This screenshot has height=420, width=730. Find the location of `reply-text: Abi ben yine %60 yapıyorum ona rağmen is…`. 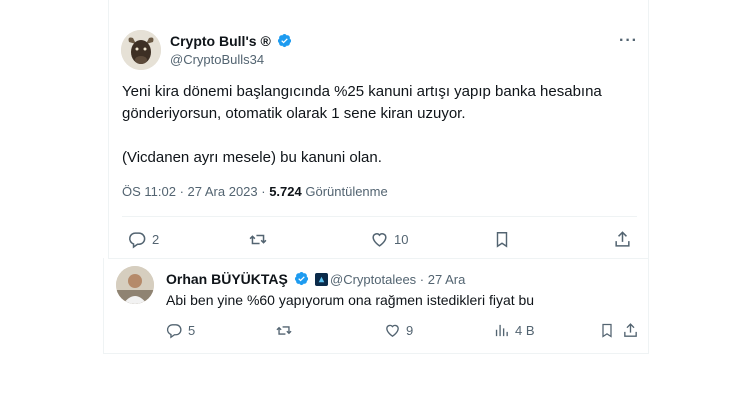

reply-text: Abi ben yine %60 yapıyorum ona rağmen is… is located at coordinates (350, 300).